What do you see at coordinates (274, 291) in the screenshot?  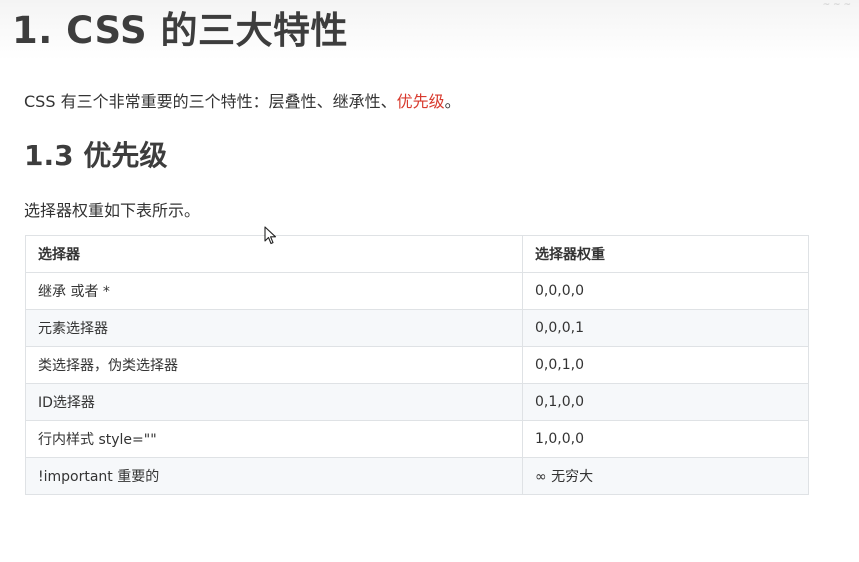 I see `selector-cell: 继承 或者 *` at bounding box center [274, 291].